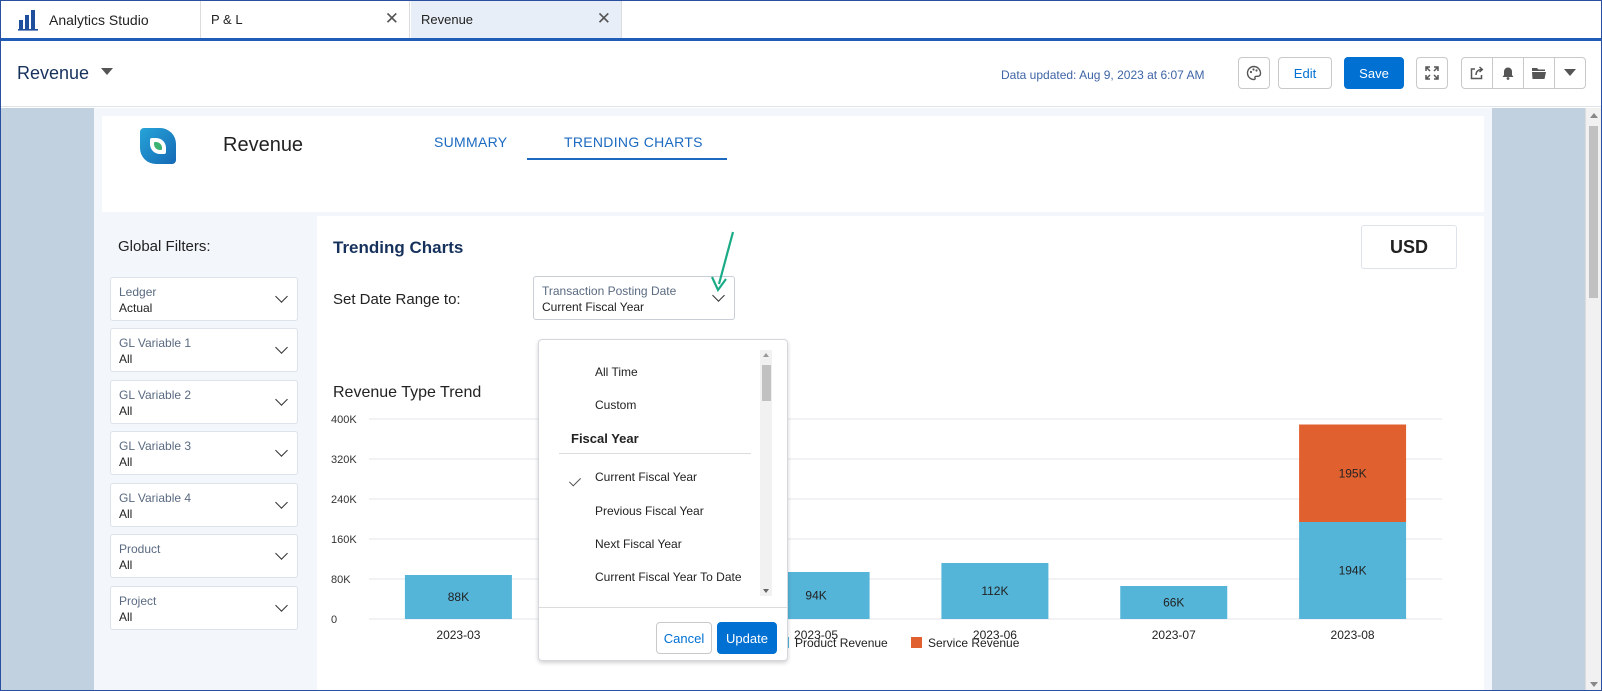  What do you see at coordinates (140, 549) in the screenshot?
I see `filter-label: Product` at bounding box center [140, 549].